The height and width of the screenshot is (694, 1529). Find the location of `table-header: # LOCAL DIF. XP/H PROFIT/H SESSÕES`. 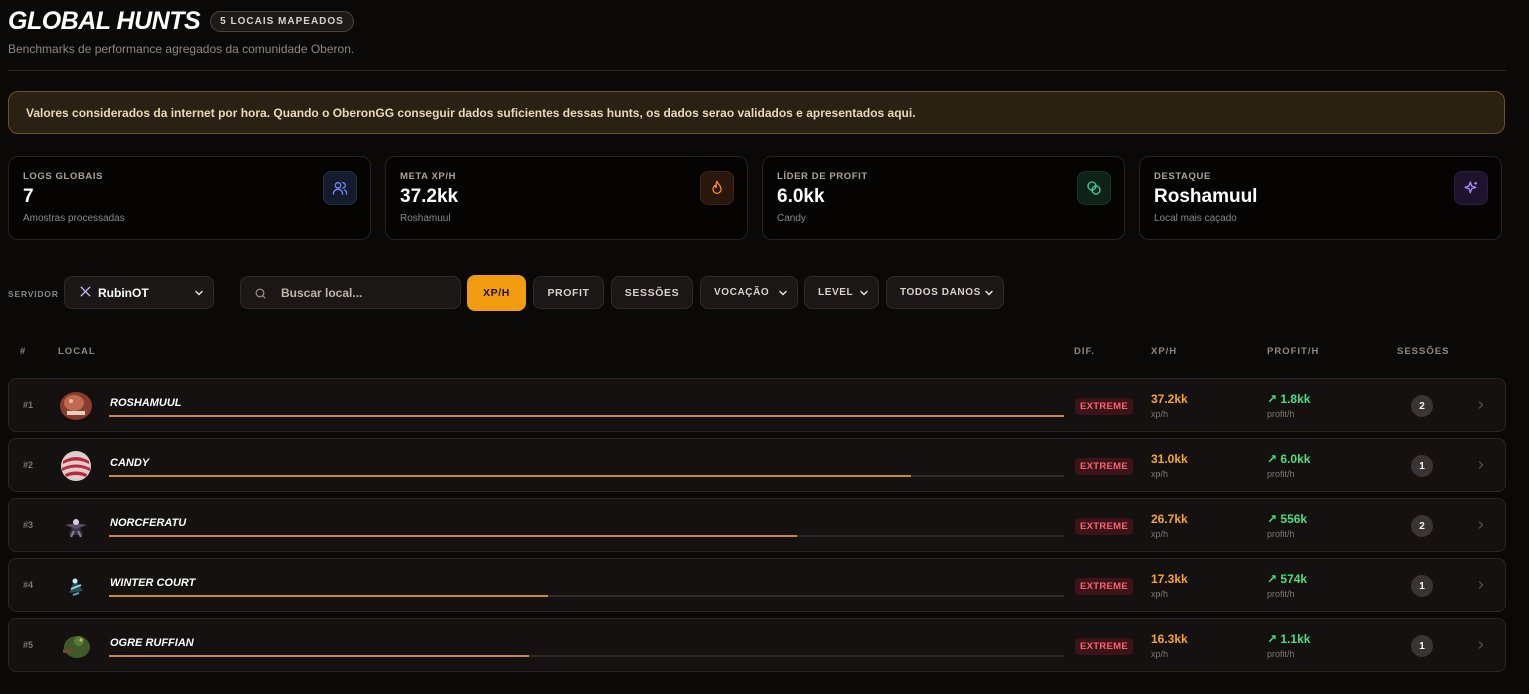

table-header: # LOCAL DIF. XP/H PROFIT/H SESSÕES is located at coordinates (764, 352).